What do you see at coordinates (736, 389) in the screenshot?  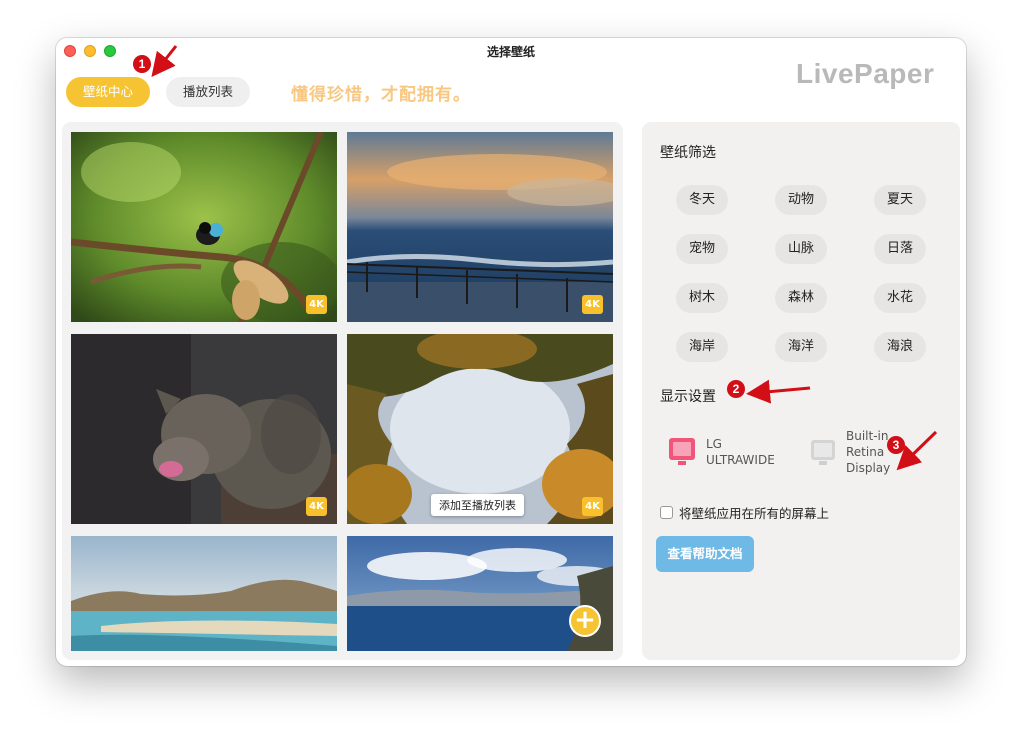 I see `annotation-marker-2: 2` at bounding box center [736, 389].